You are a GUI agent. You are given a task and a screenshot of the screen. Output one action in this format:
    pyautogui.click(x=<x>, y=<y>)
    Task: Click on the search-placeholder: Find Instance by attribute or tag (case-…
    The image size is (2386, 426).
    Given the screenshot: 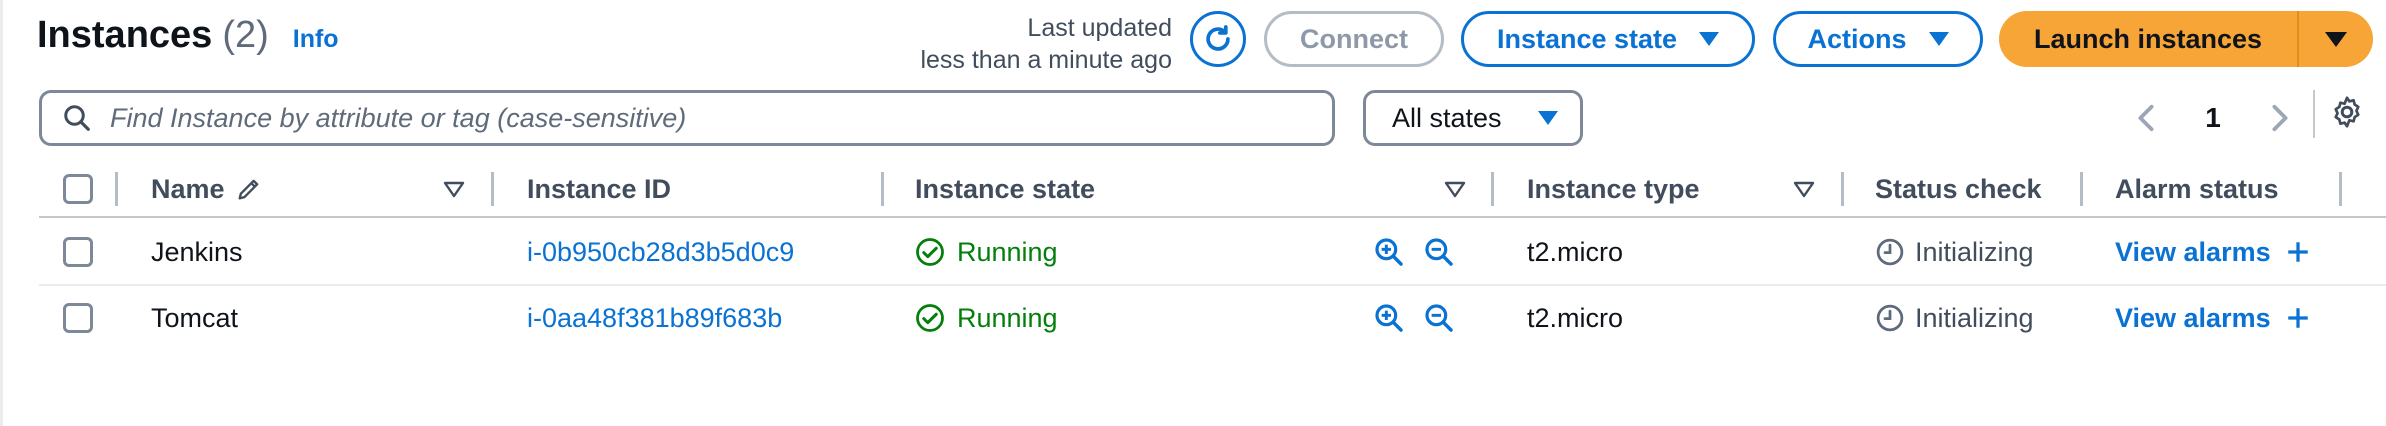 What is the action you would take?
    pyautogui.click(x=398, y=117)
    